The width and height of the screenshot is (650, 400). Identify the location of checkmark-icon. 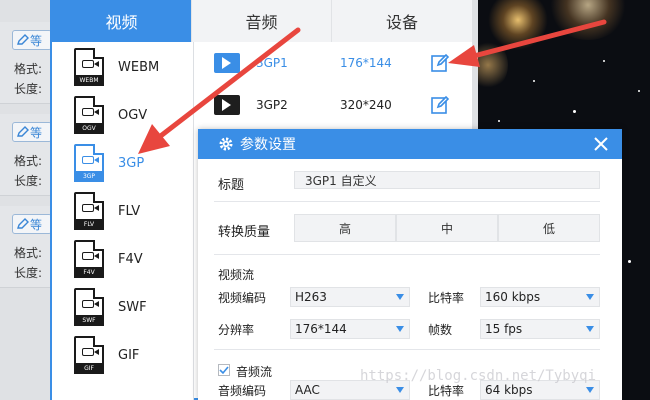
(224, 370).